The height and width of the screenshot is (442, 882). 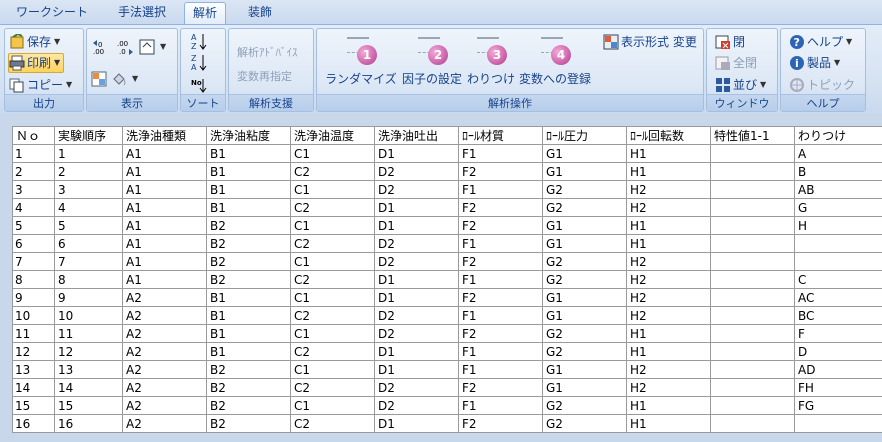 I want to click on analysis-advice-button: 解析ｱﾄﾞﾊﾞｲｽ, so click(x=267, y=53).